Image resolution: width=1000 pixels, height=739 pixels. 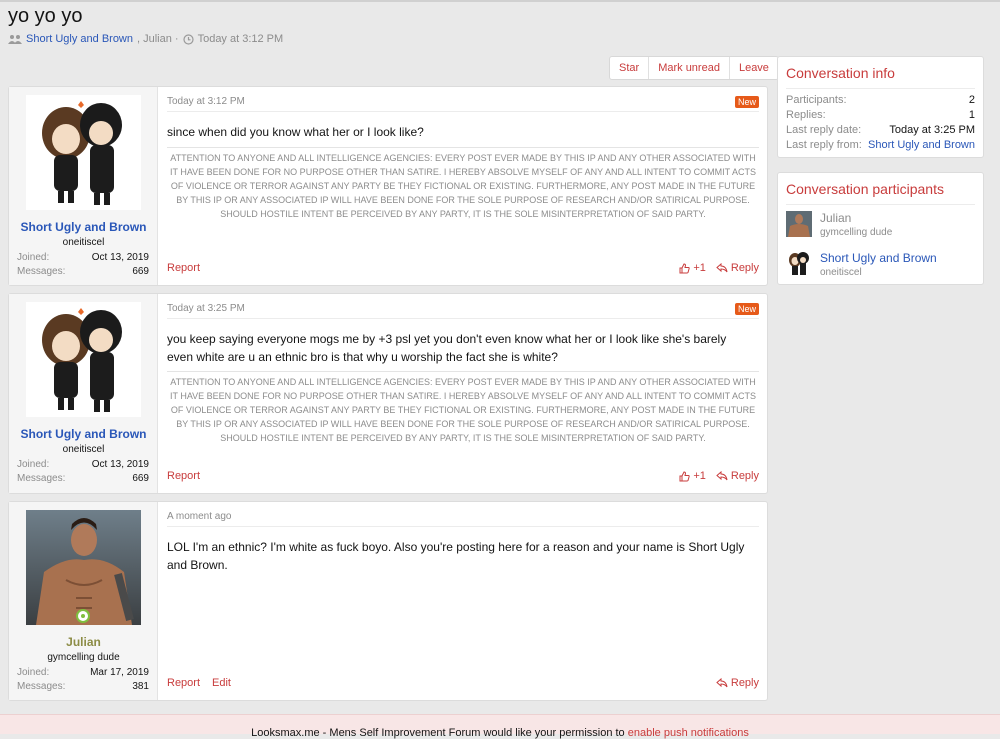 I want to click on message-footer-left: Report Edit, so click(x=199, y=683).